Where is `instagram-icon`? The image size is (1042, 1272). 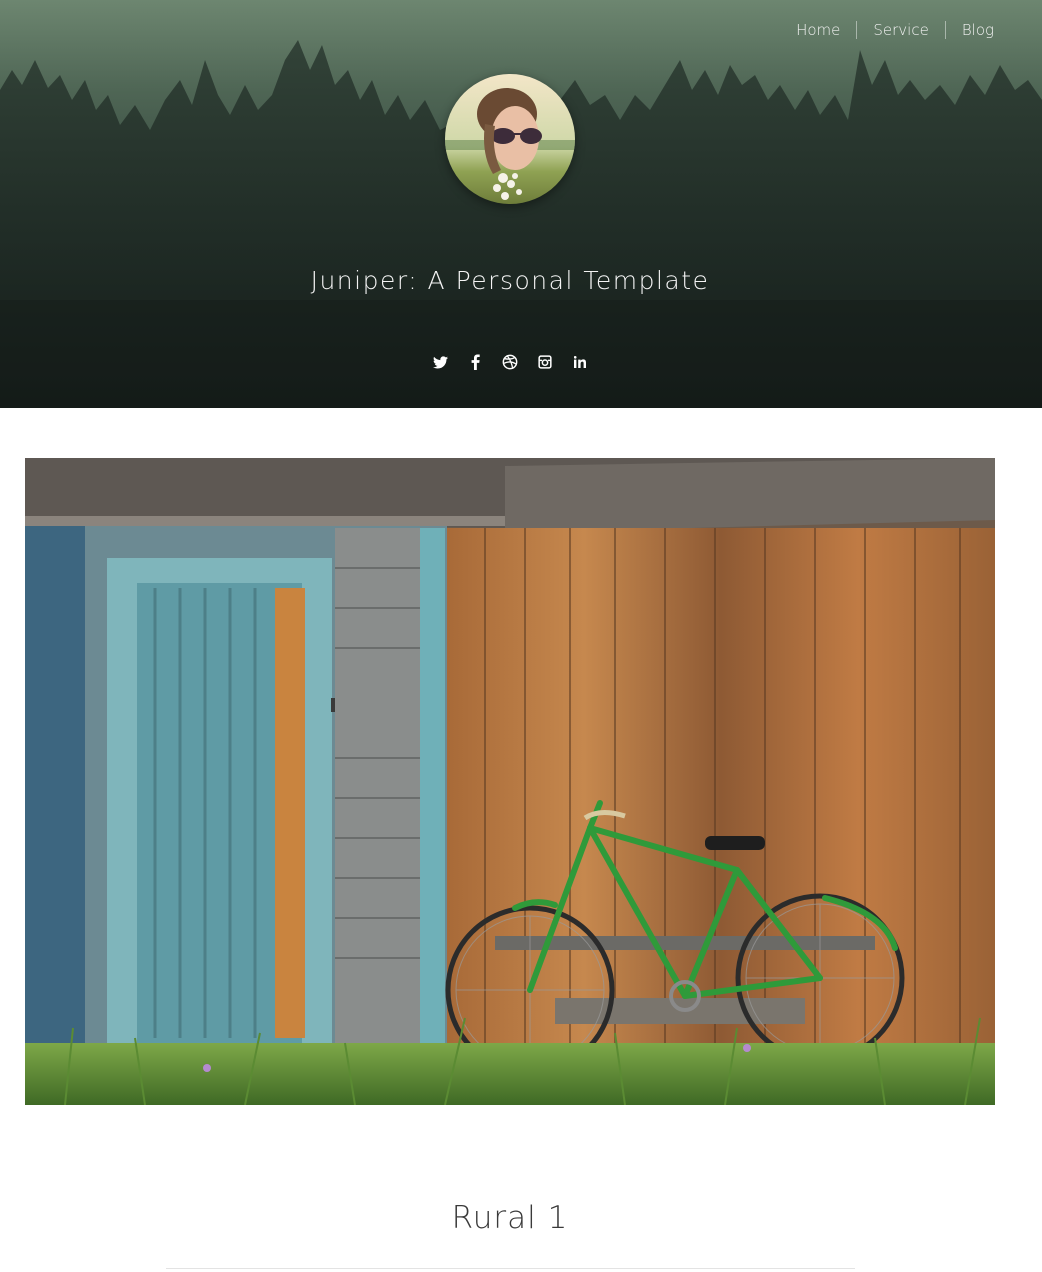 instagram-icon is located at coordinates (545, 362).